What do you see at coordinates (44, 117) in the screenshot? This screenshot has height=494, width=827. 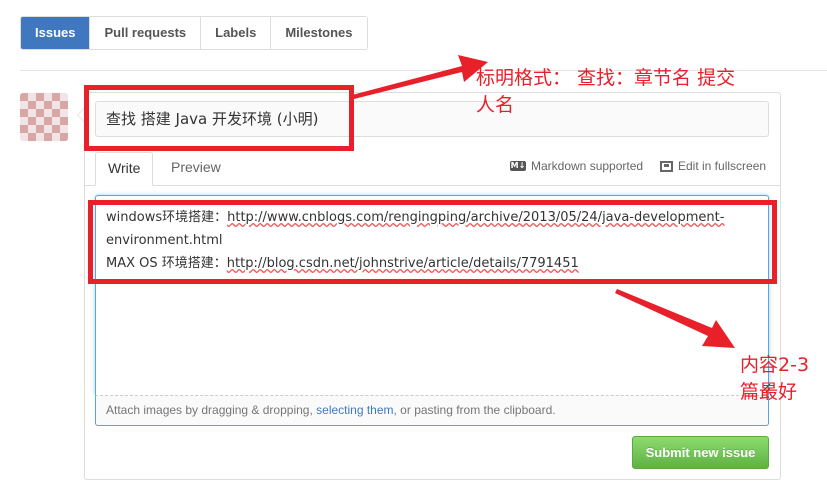 I see `avatar` at bounding box center [44, 117].